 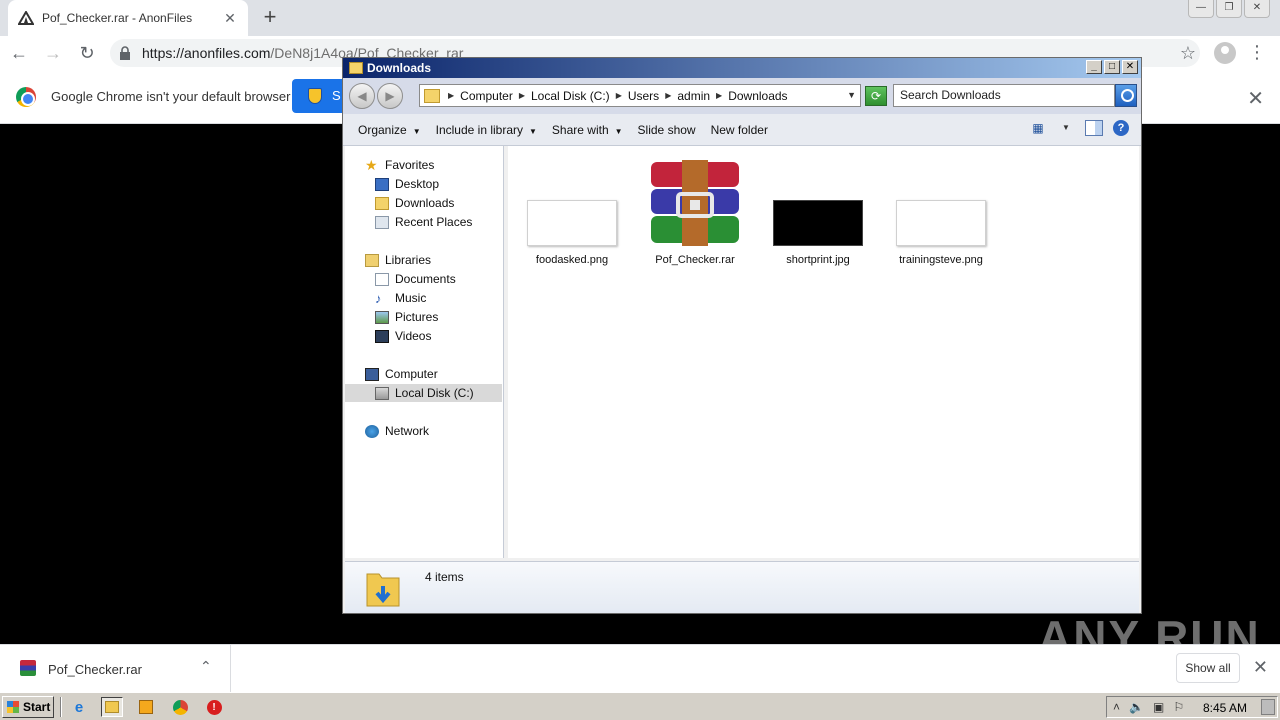 I want to click on explorer-minimize-button: _, so click(x=1094, y=67).